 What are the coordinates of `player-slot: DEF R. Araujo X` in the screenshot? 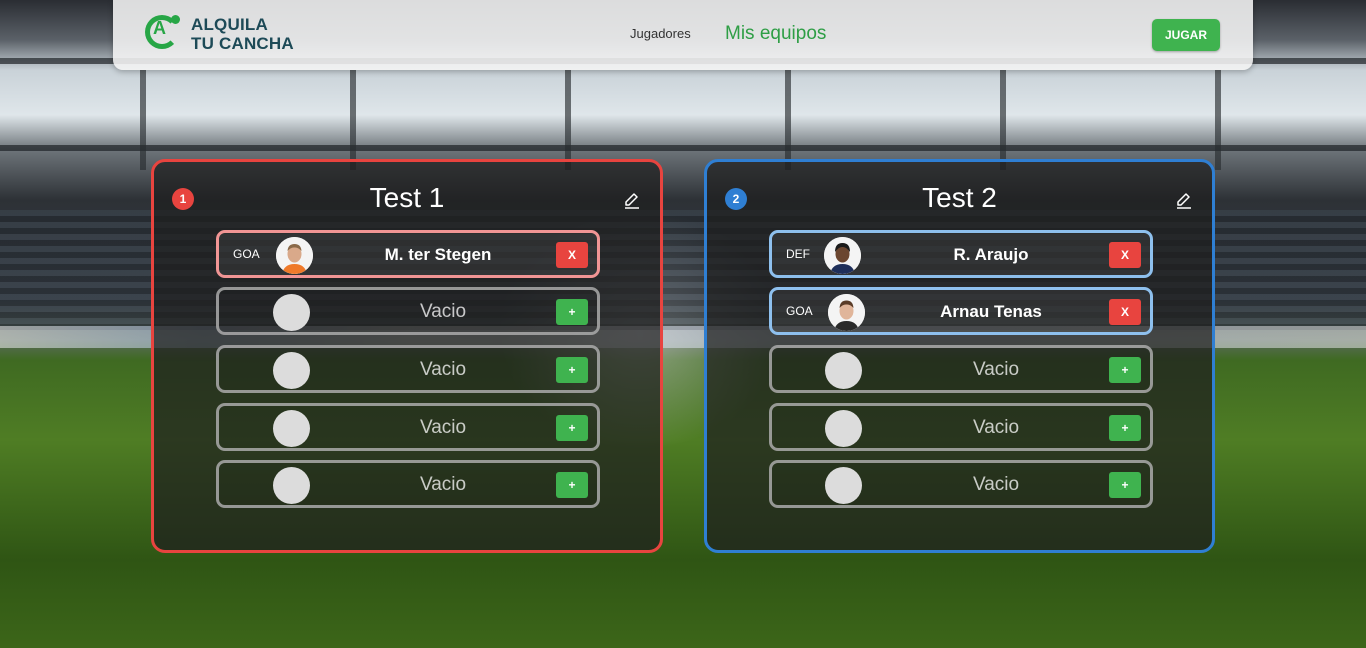 It's located at (961, 254).